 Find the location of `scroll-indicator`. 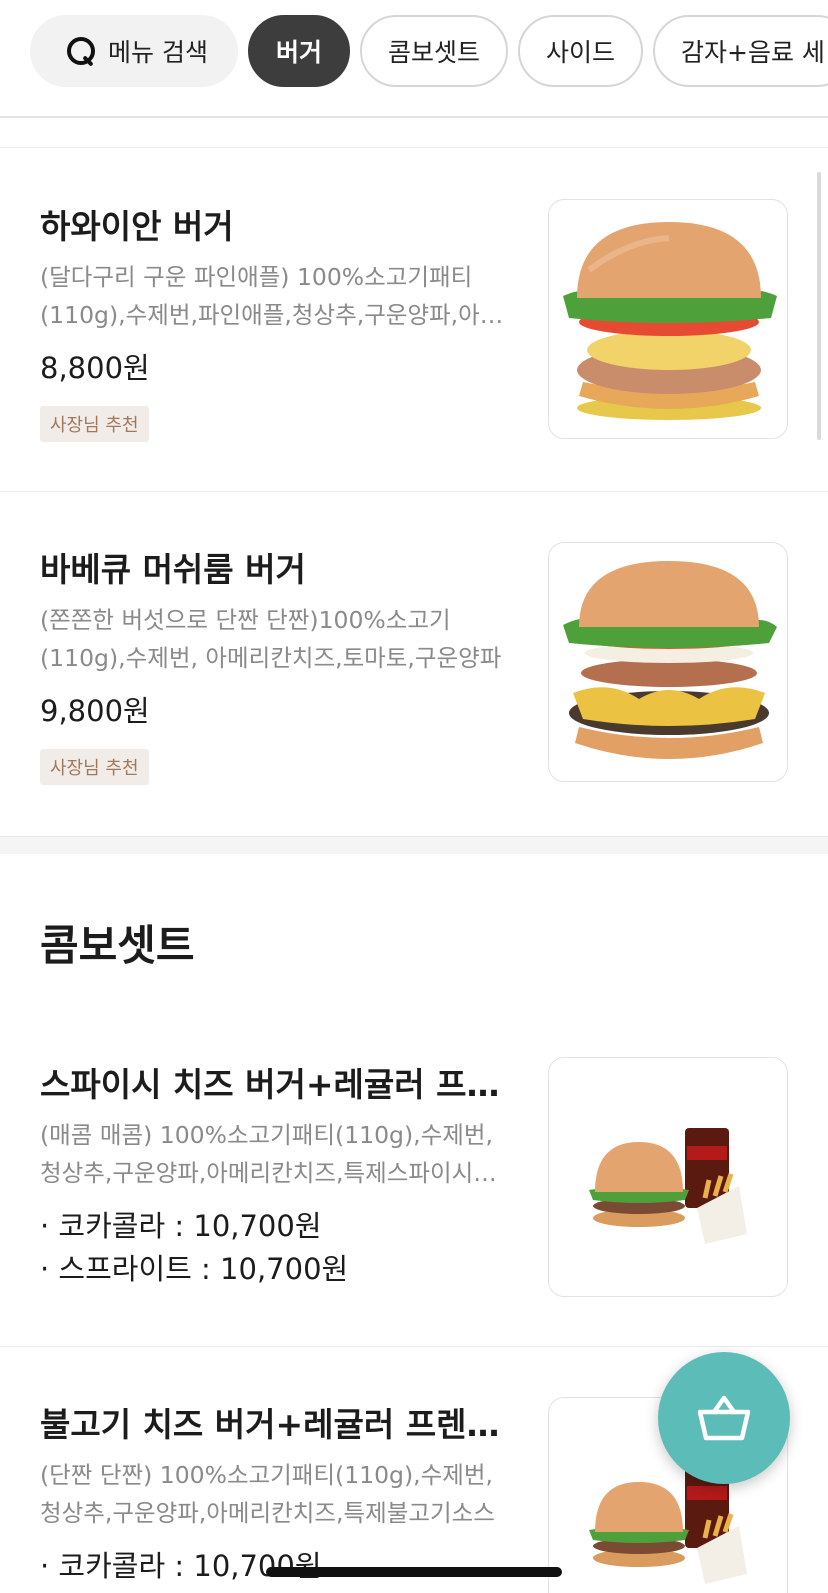

scroll-indicator is located at coordinates (819, 306).